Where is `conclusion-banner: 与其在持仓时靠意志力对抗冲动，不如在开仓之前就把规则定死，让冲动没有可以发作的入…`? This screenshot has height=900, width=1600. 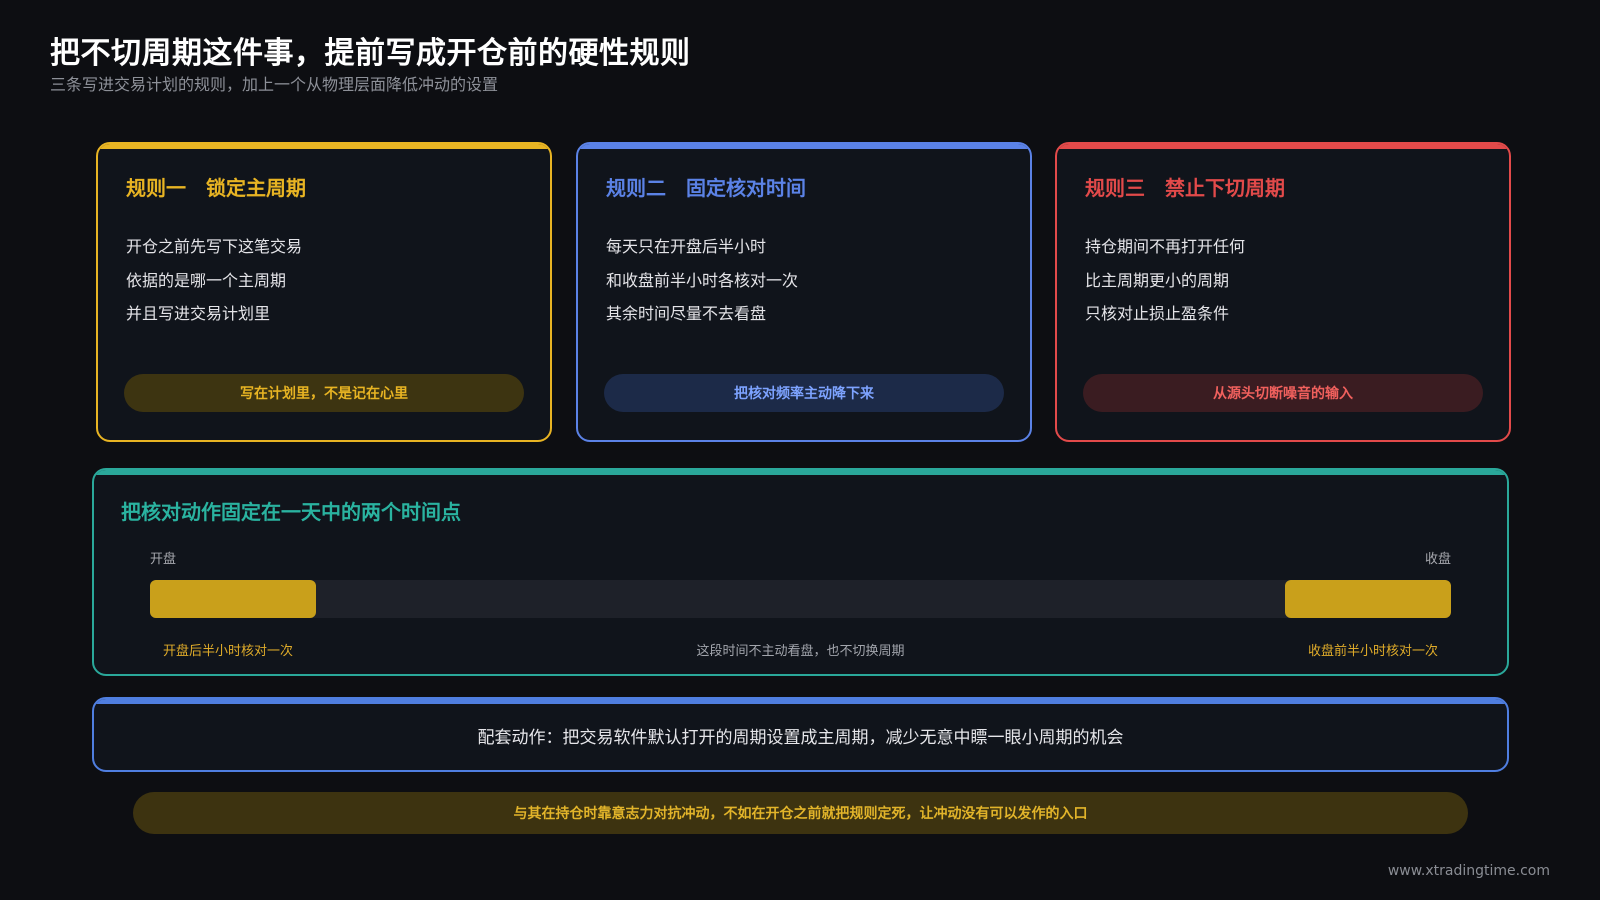 conclusion-banner: 与其在持仓时靠意志力对抗冲动，不如在开仓之前就把规则定死，让冲动没有可以发作的入… is located at coordinates (800, 813).